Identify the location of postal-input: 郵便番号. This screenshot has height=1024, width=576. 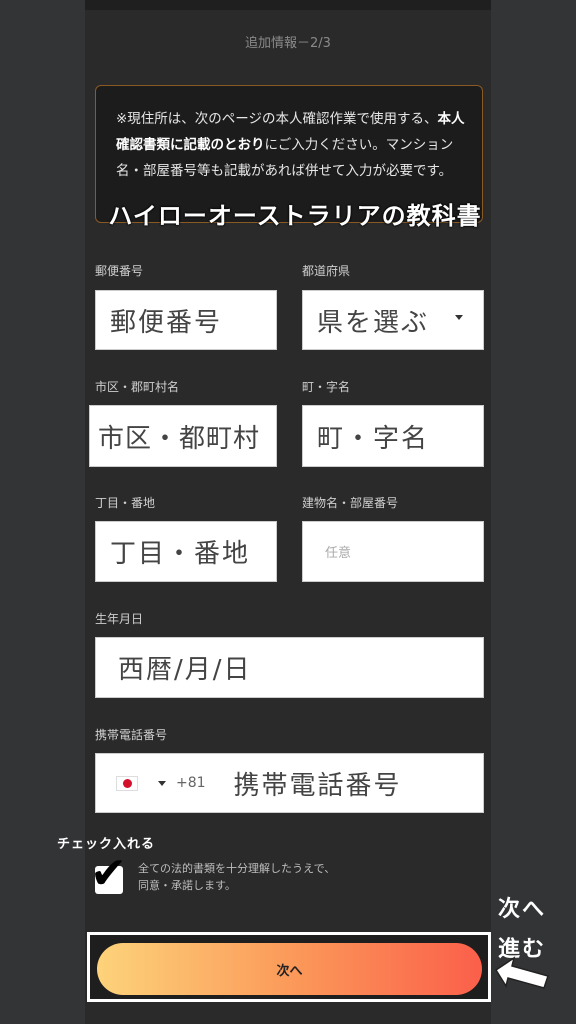
(186, 320).